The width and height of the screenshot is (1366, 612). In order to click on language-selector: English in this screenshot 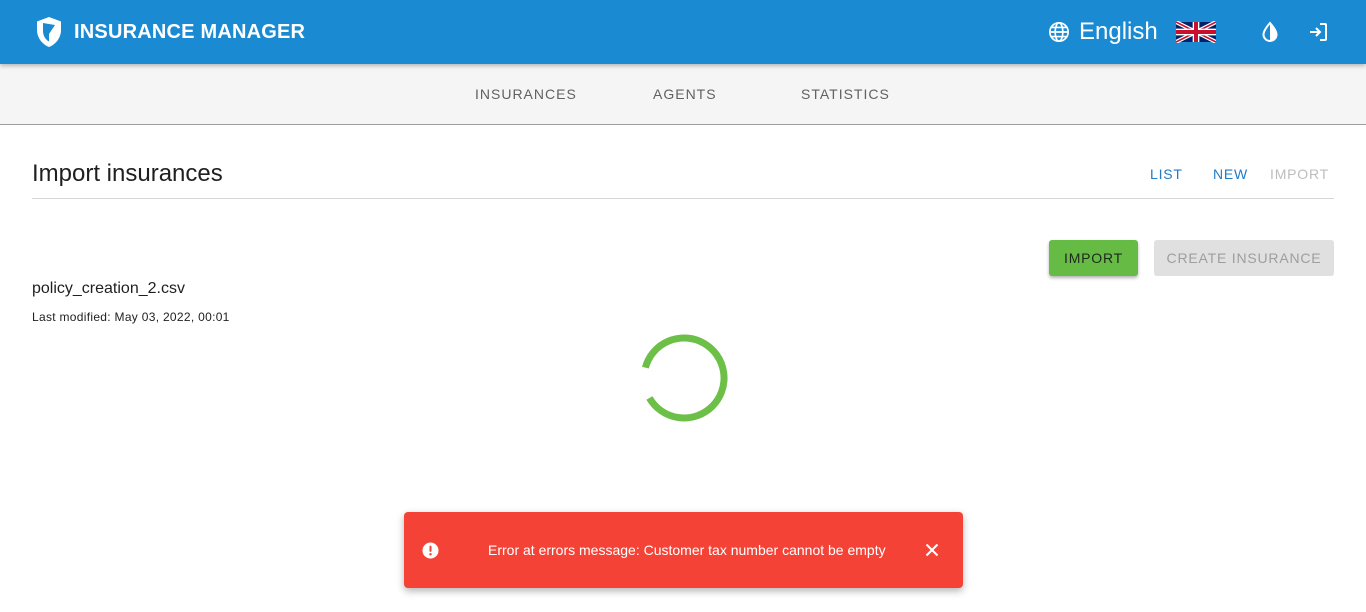, I will do `click(1132, 32)`.